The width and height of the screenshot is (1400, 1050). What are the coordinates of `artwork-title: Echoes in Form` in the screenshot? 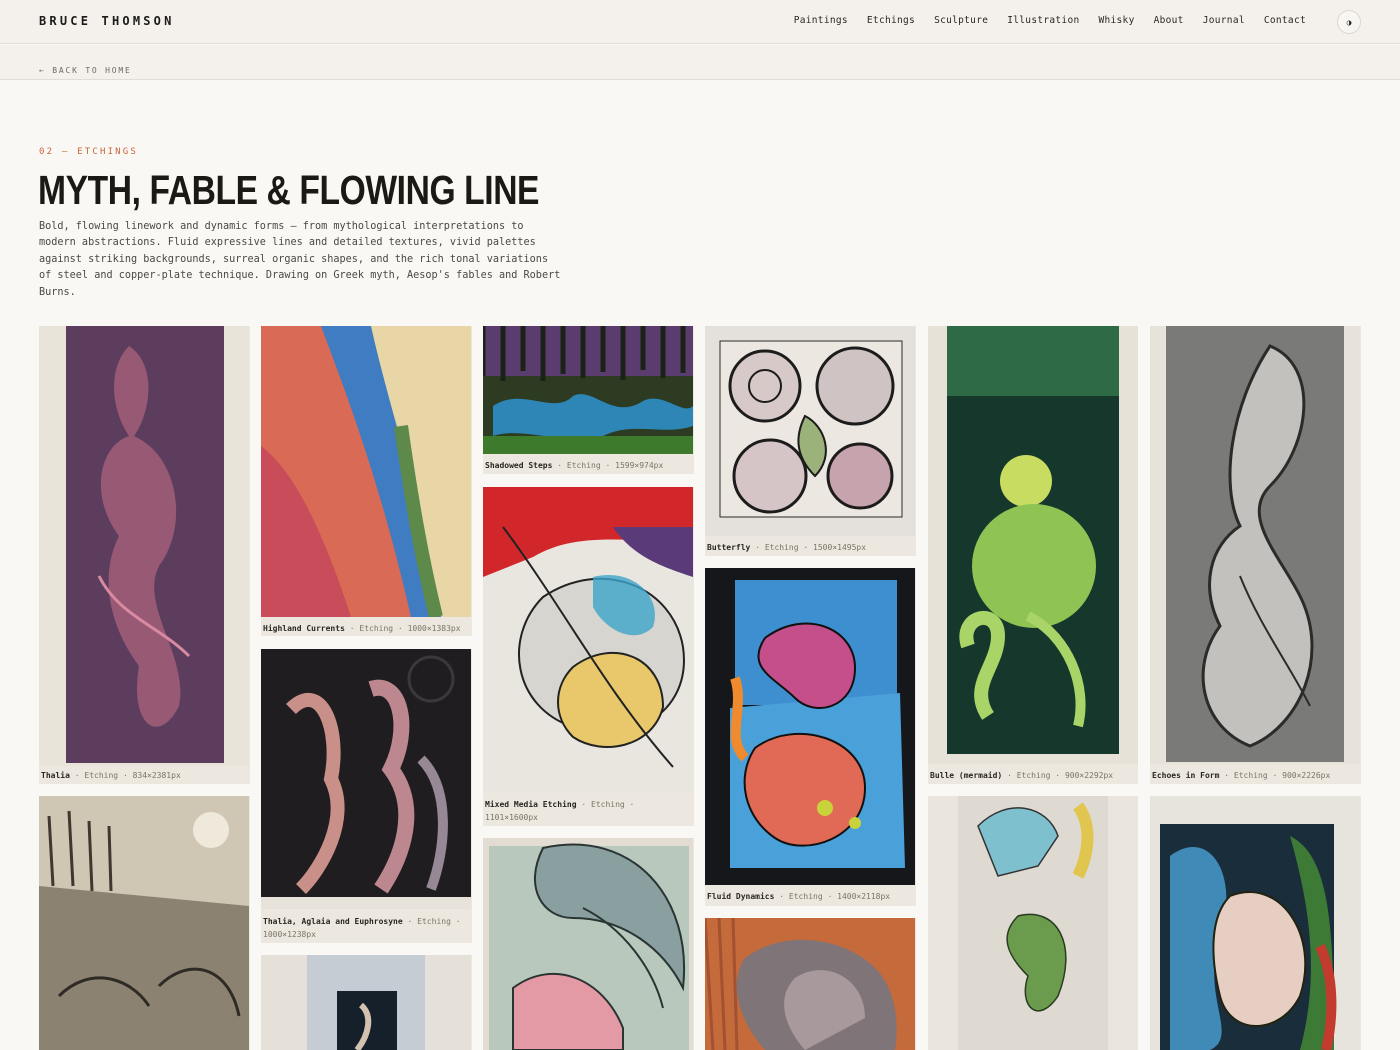 It's located at (1186, 775).